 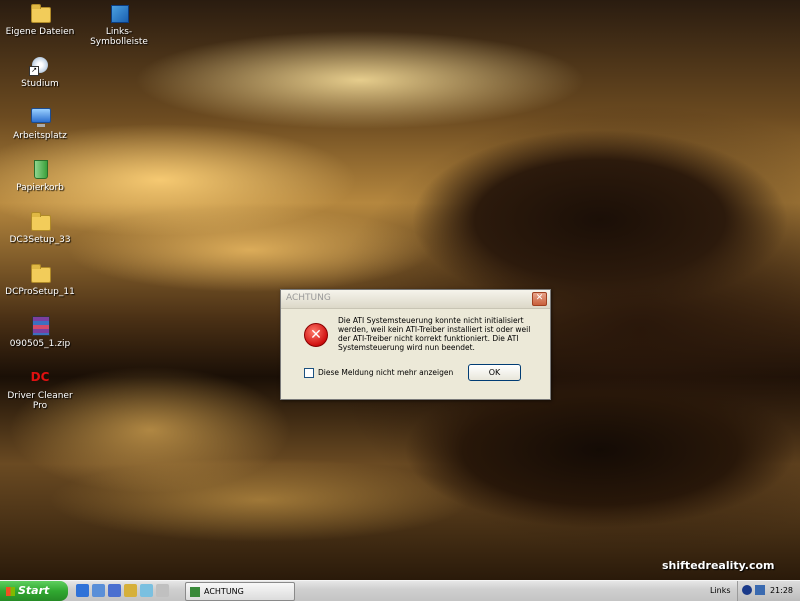 What do you see at coordinates (720, 590) in the screenshot?
I see `links-toolbar: Links` at bounding box center [720, 590].